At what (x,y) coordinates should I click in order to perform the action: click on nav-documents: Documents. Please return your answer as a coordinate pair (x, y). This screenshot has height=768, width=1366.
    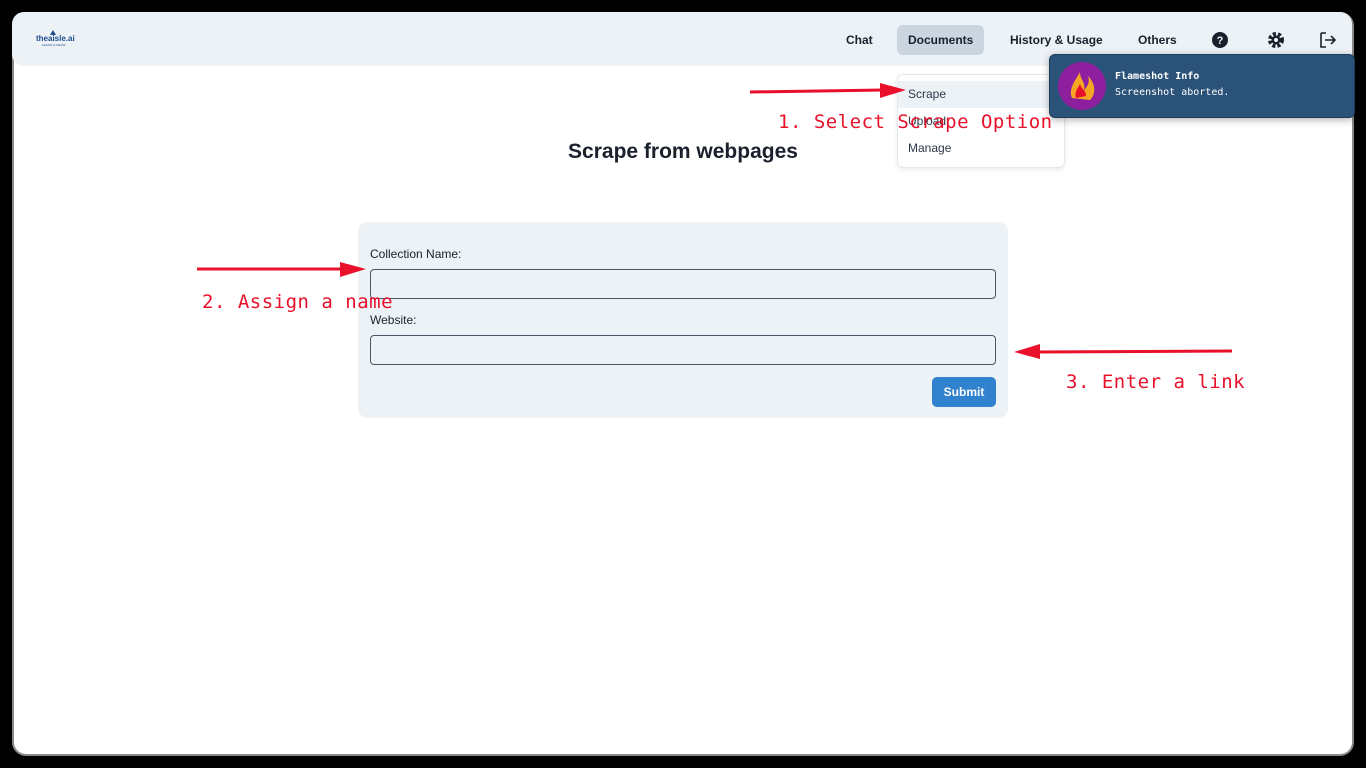
    Looking at the image, I should click on (941, 40).